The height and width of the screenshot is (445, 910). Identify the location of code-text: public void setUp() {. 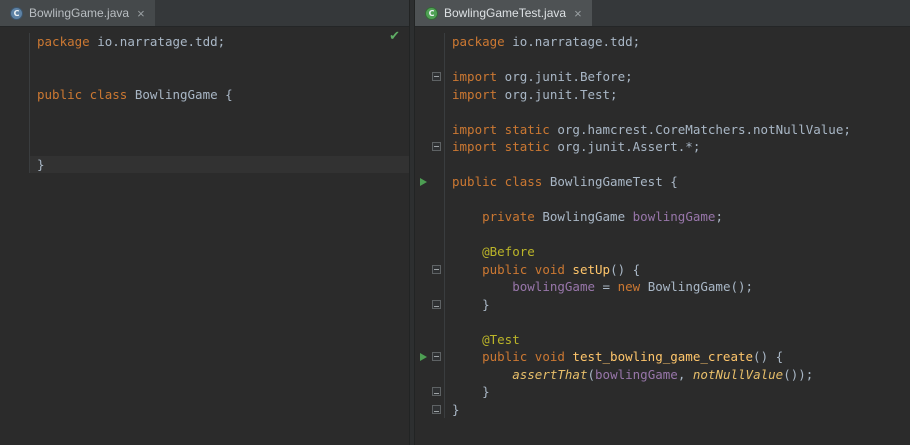
(677, 270).